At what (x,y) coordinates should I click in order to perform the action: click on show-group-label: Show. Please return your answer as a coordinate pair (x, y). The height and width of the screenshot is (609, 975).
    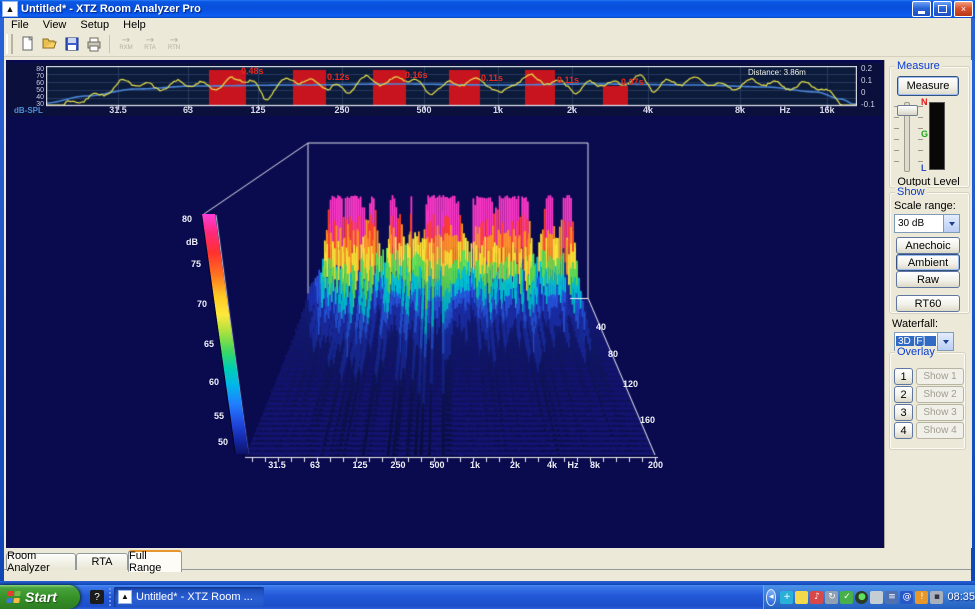
    Looking at the image, I should click on (911, 192).